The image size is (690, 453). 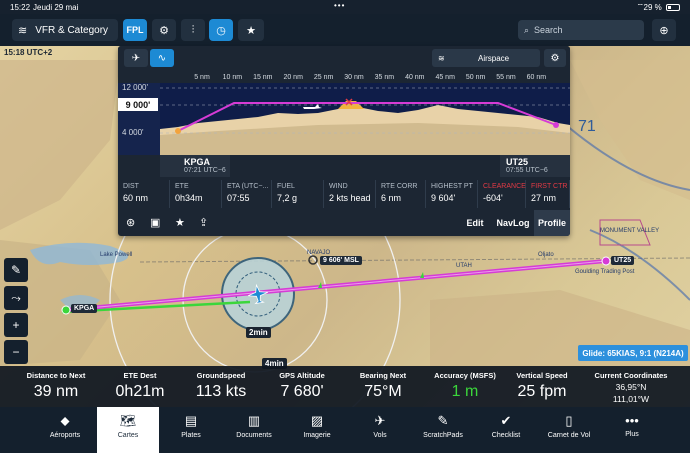 What do you see at coordinates (254, 430) in the screenshot?
I see `tab-documents: ▥ Documents` at bounding box center [254, 430].